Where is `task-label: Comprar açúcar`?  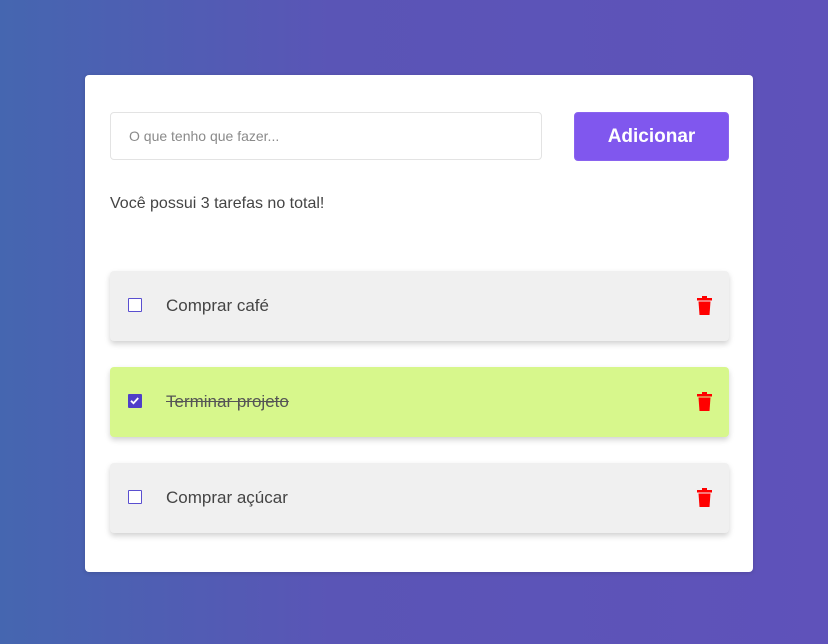
task-label: Comprar açúcar is located at coordinates (227, 497).